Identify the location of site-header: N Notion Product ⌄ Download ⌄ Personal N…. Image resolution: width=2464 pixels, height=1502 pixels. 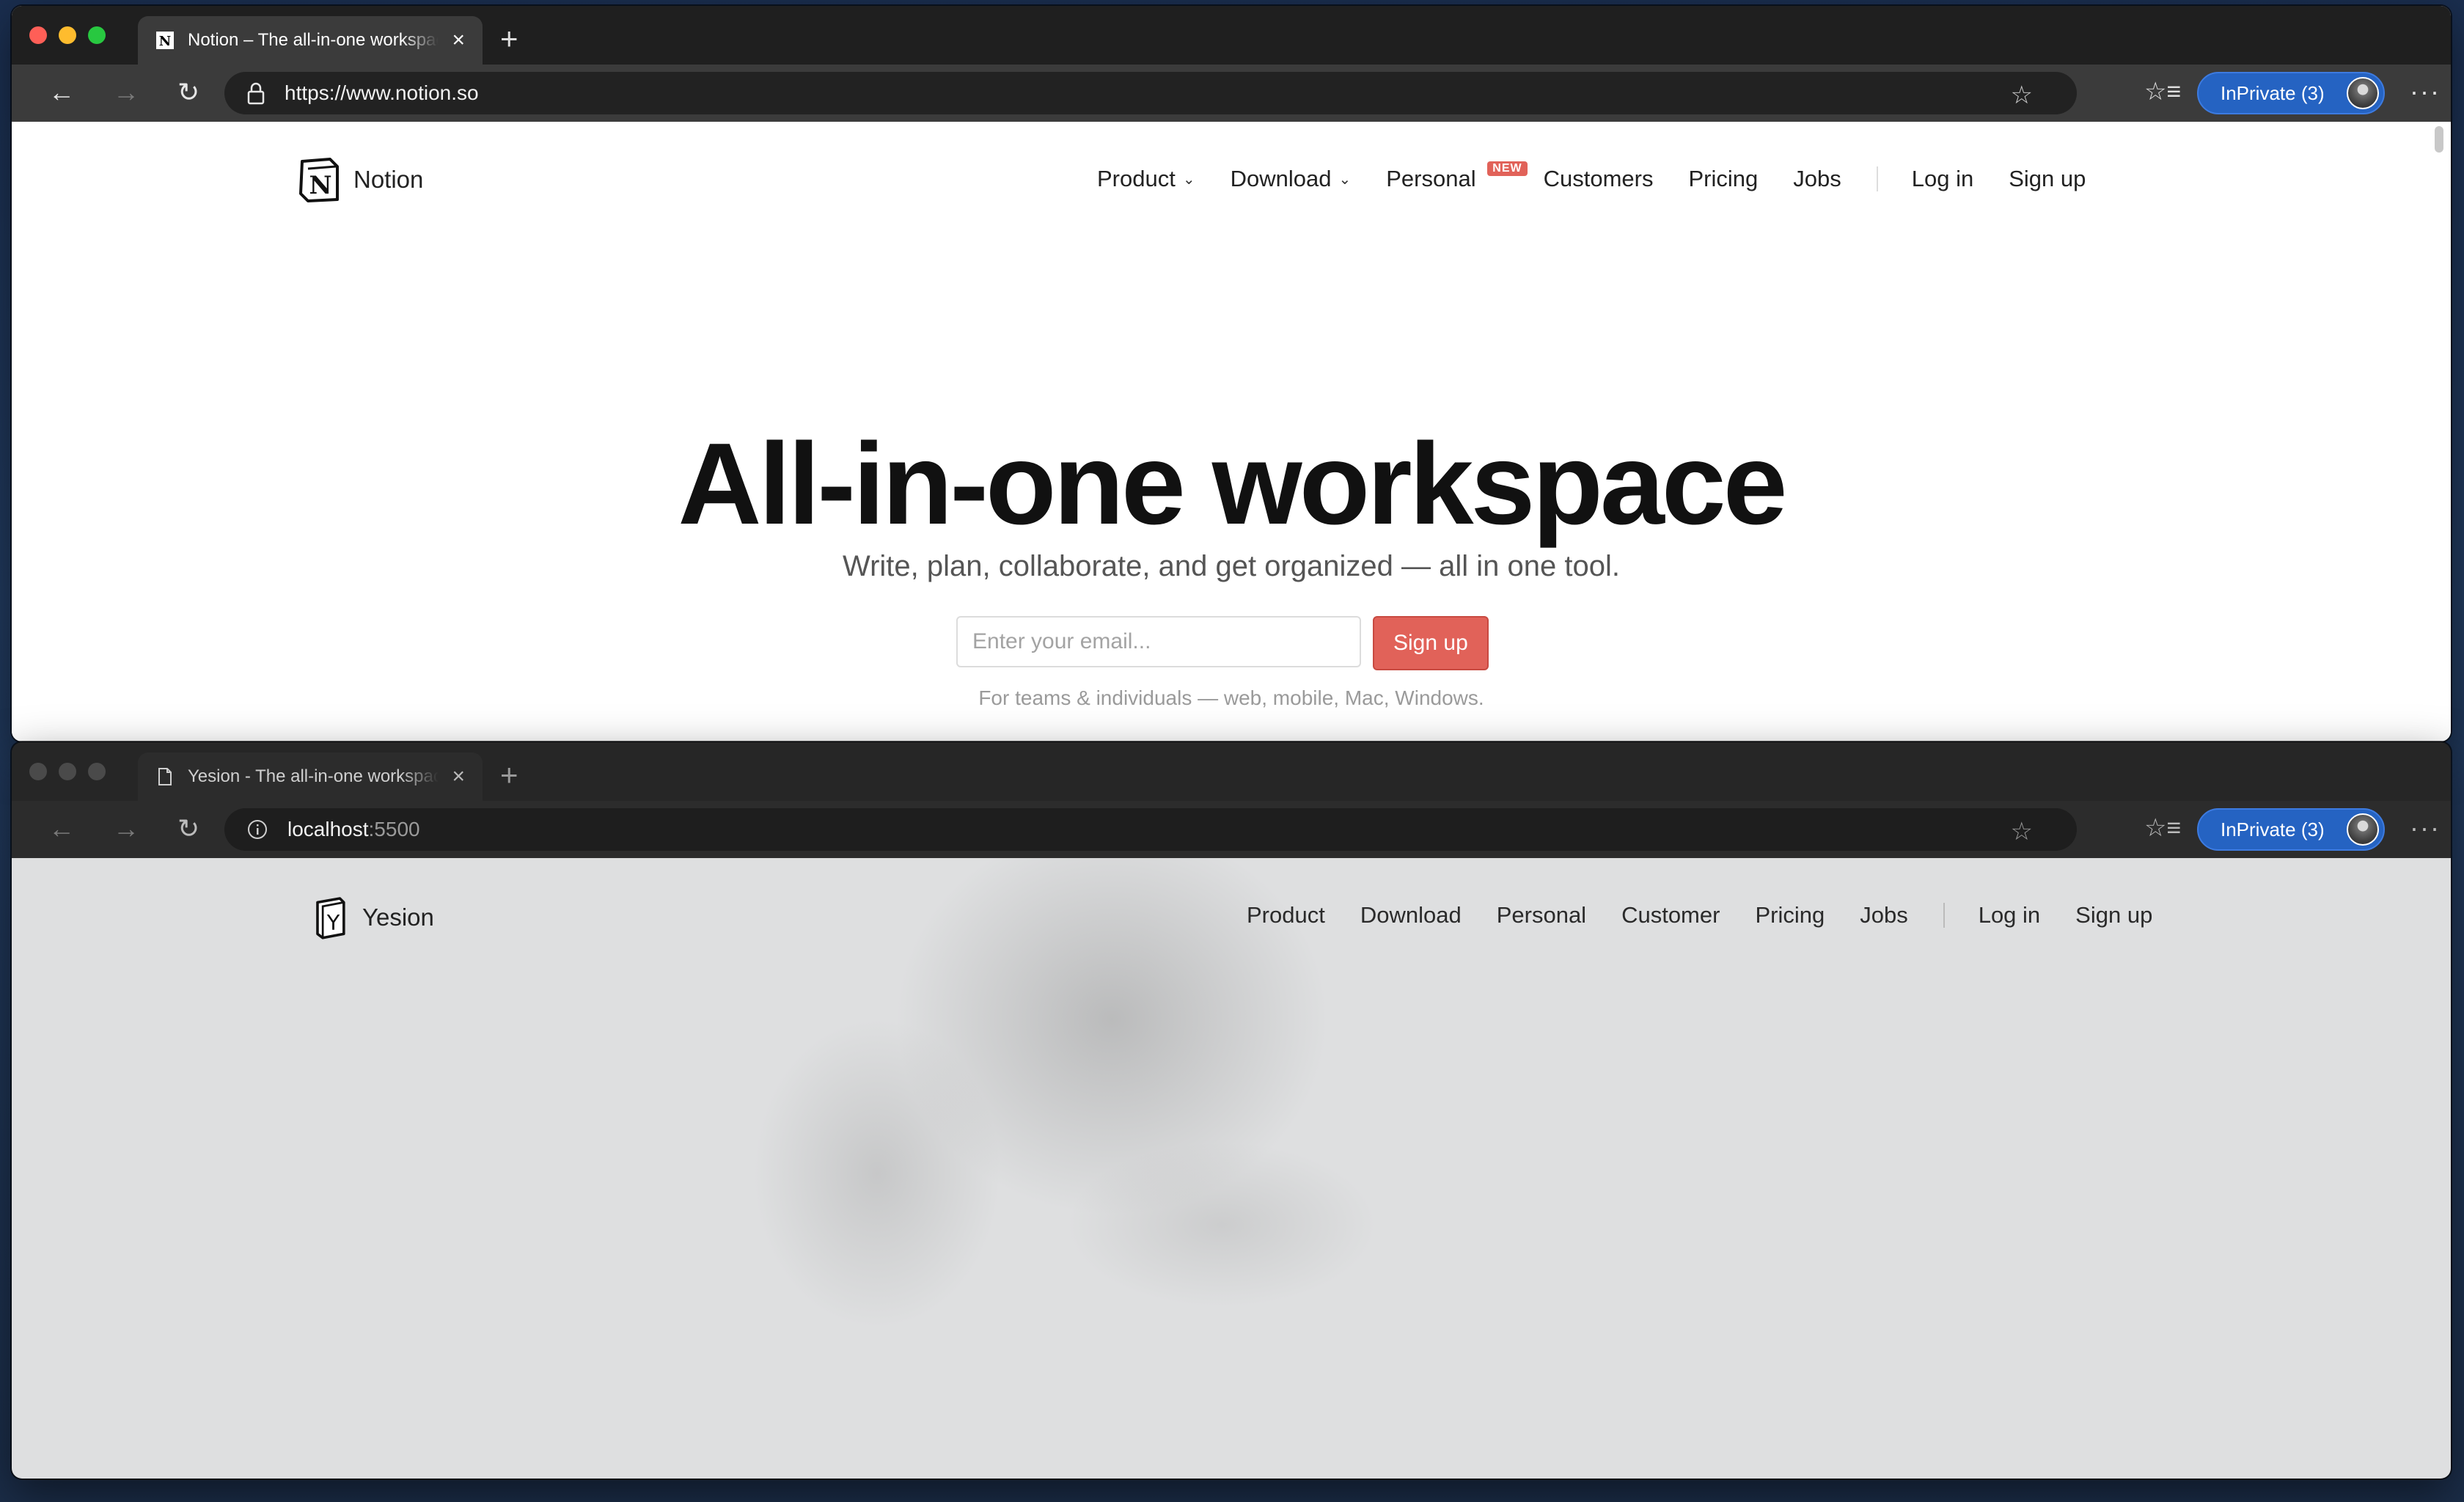
(1231, 182).